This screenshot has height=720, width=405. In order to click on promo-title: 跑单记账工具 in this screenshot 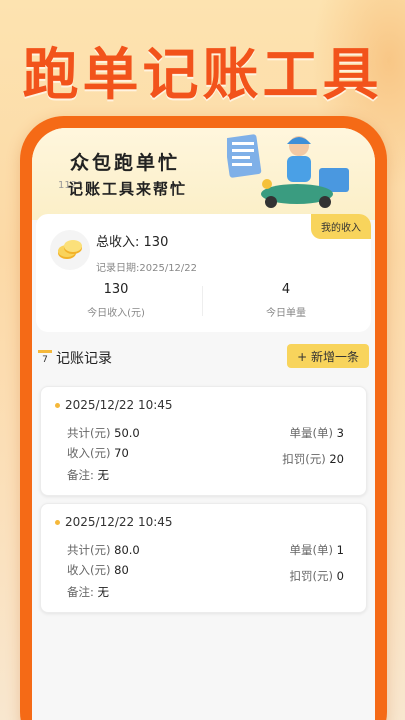, I will do `click(202, 75)`.